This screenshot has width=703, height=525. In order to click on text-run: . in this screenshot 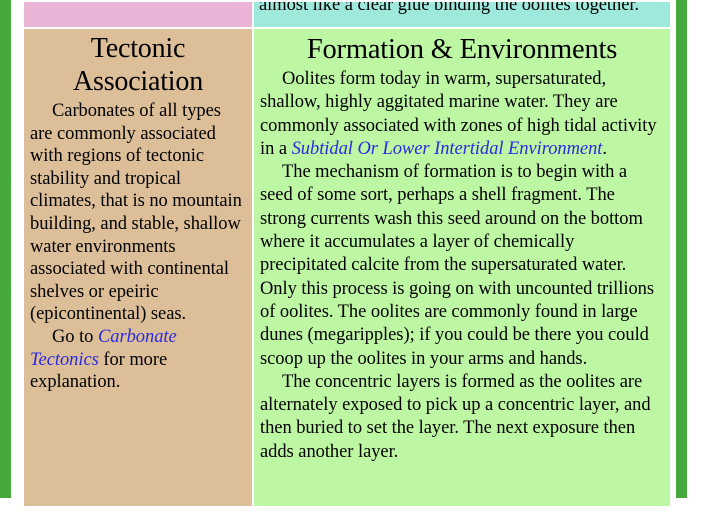, I will do `click(604, 148)`.